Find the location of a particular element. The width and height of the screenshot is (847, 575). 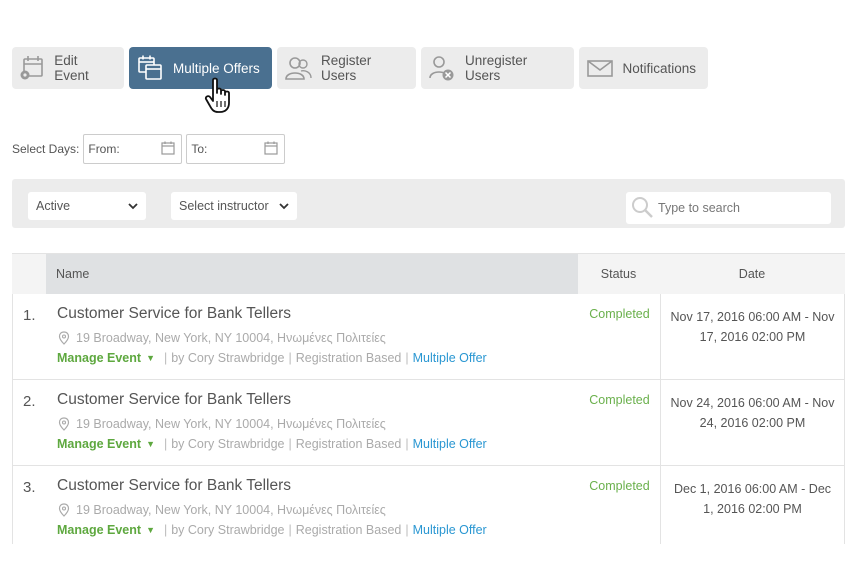

register-users-button: Register Users is located at coordinates (346, 68).